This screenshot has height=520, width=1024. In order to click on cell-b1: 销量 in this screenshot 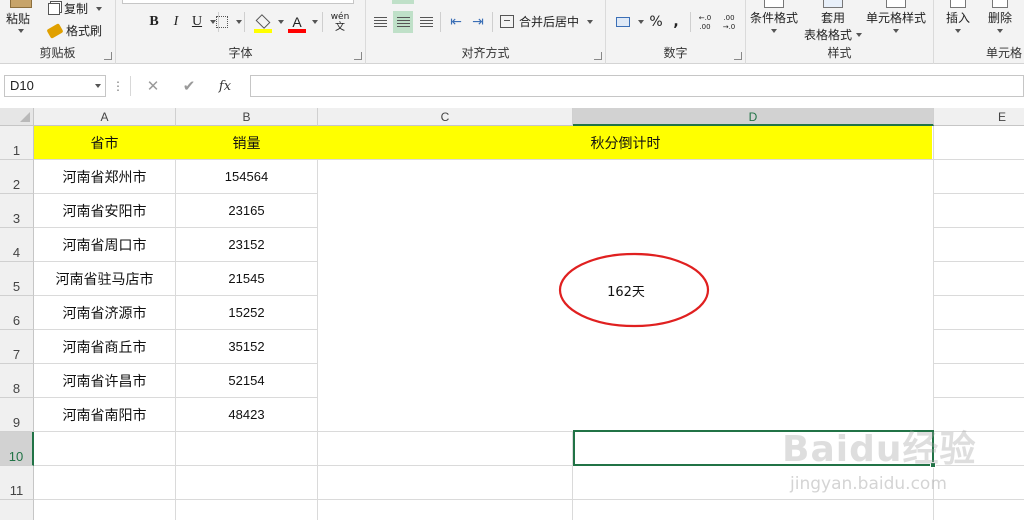, I will do `click(246, 142)`.